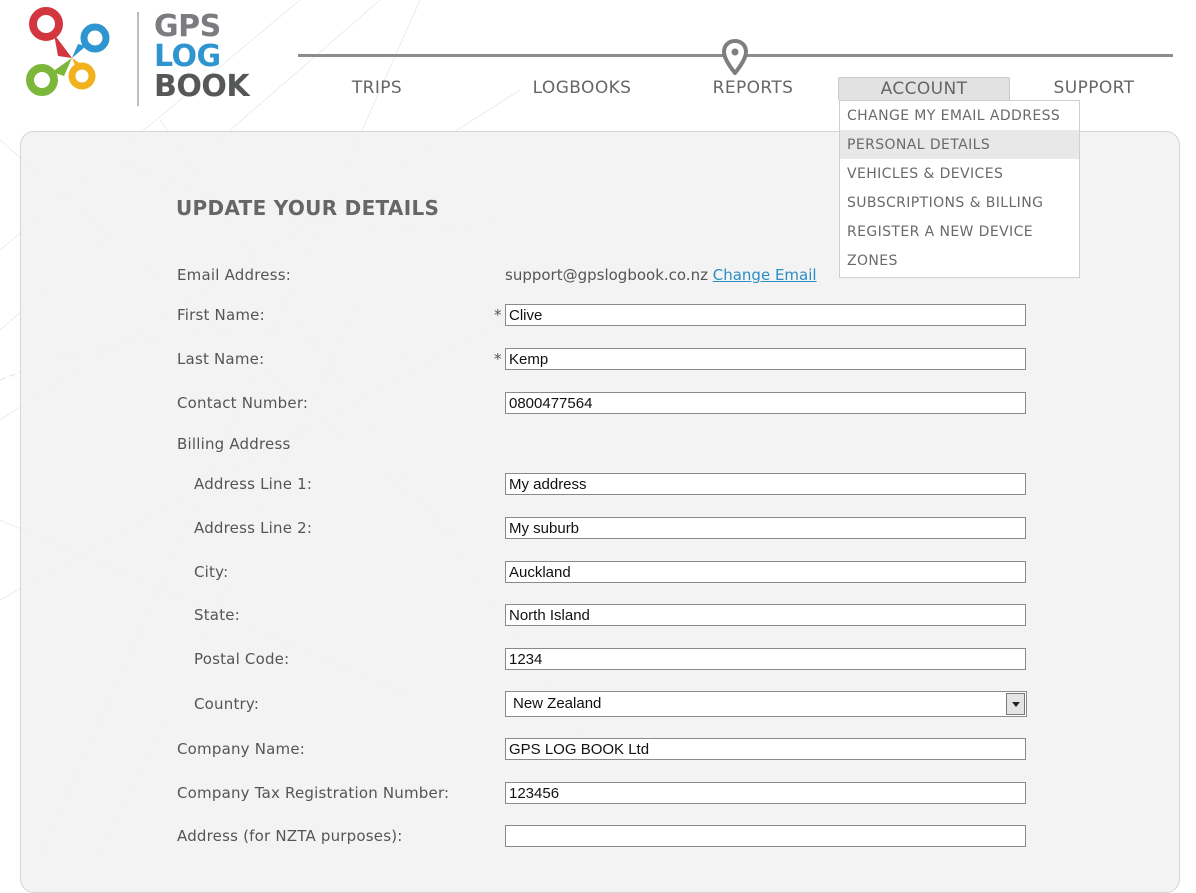 Image resolution: width=1196 pixels, height=893 pixels. I want to click on last-name-input, so click(765, 359).